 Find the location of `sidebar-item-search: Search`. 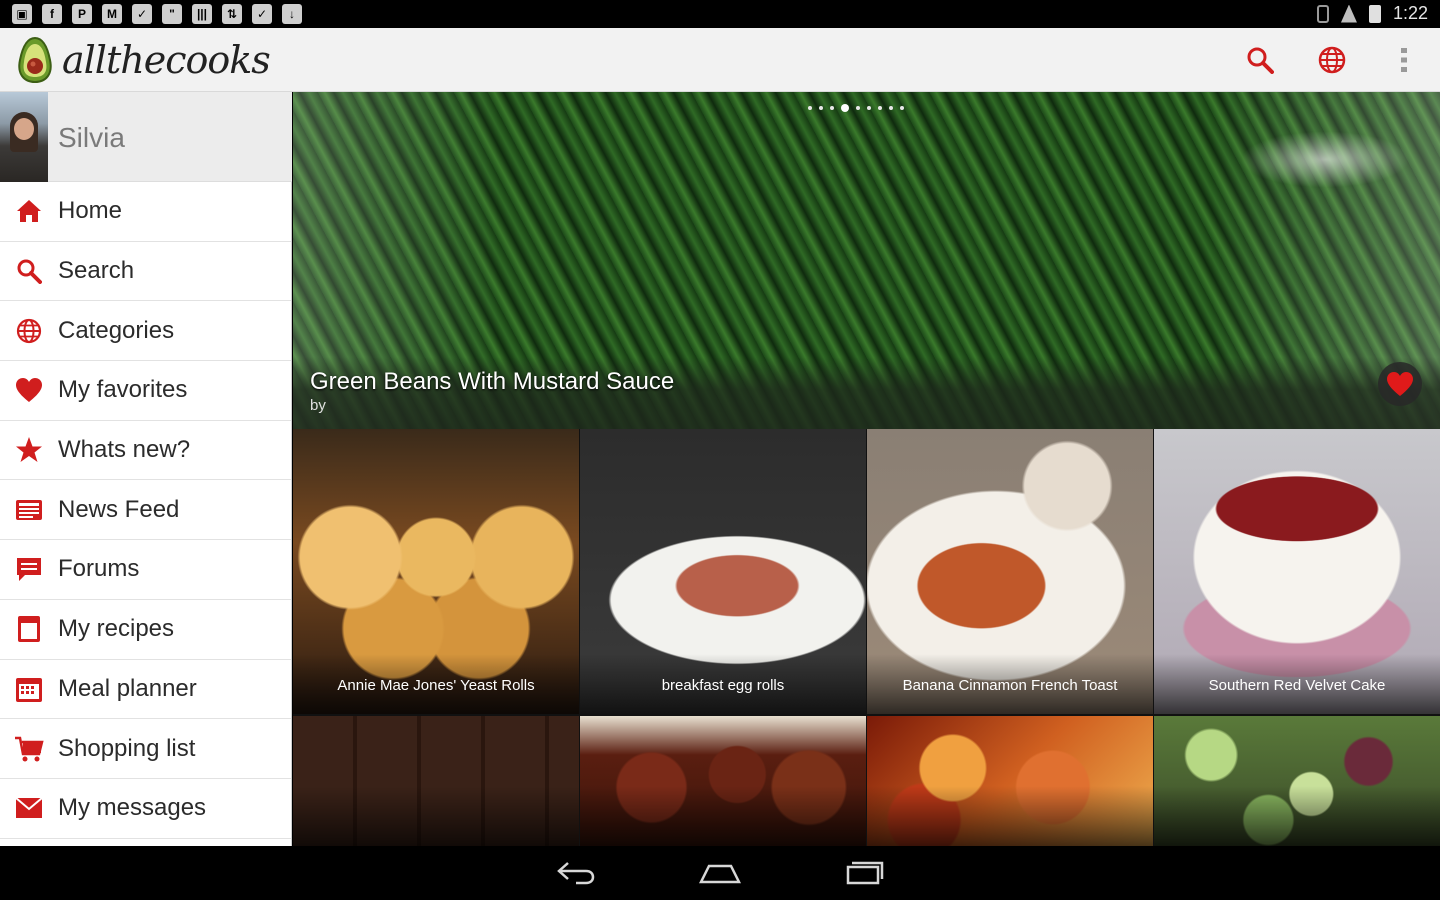

sidebar-item-search: Search is located at coordinates (145, 272).